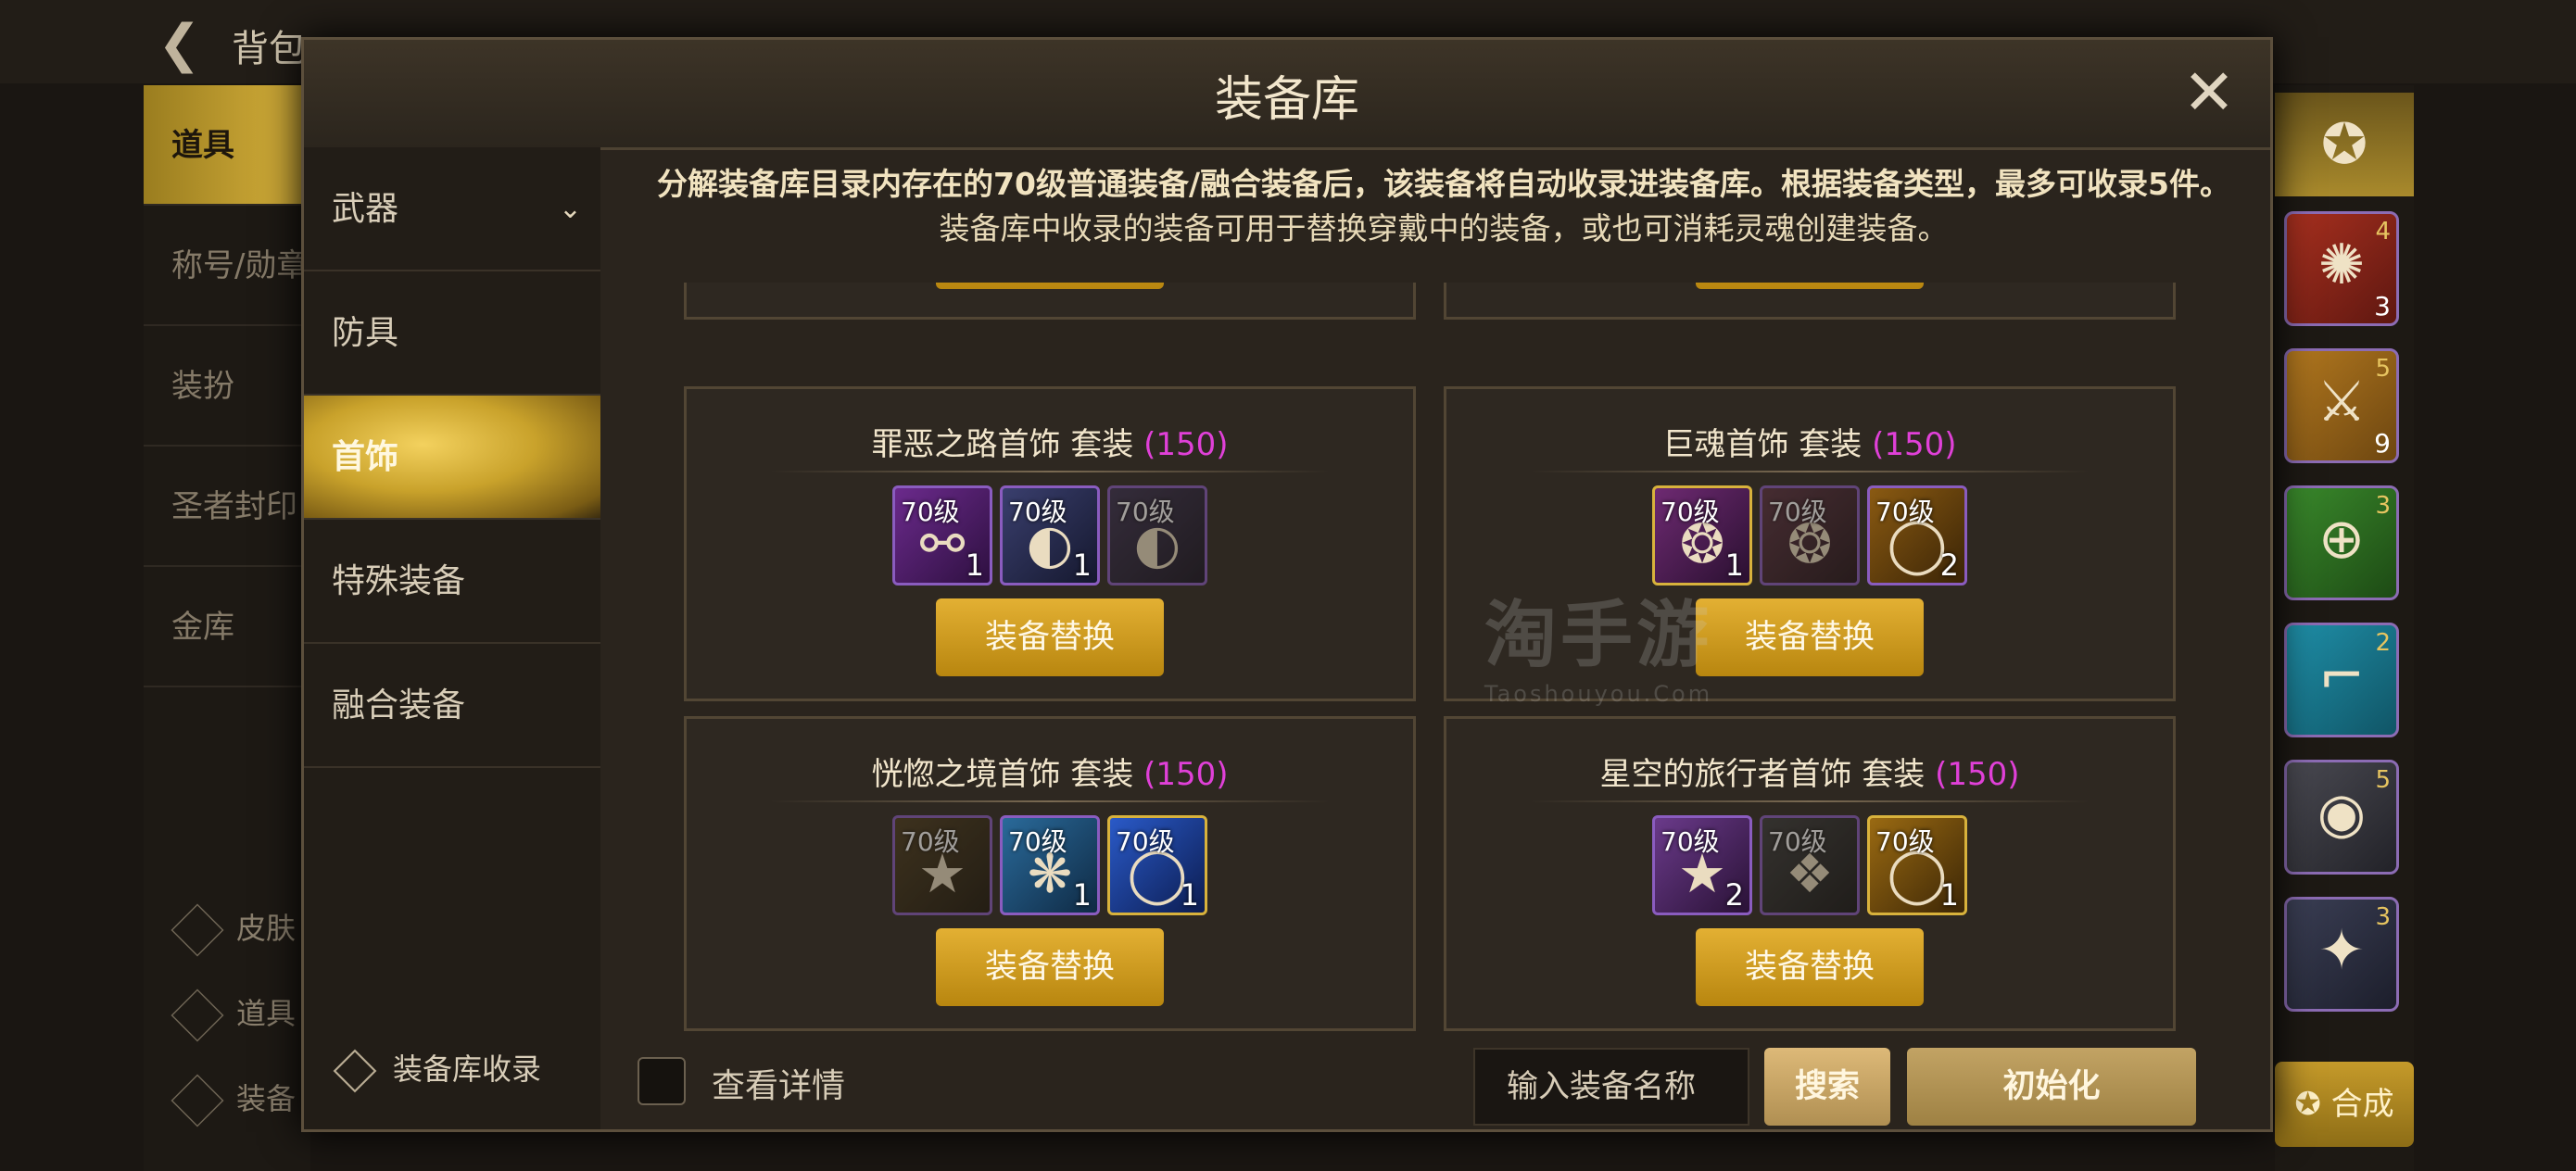 This screenshot has height=1171, width=2576. What do you see at coordinates (2341, 269) in the screenshot?
I see `skill-slot: ✺ 4 3` at bounding box center [2341, 269].